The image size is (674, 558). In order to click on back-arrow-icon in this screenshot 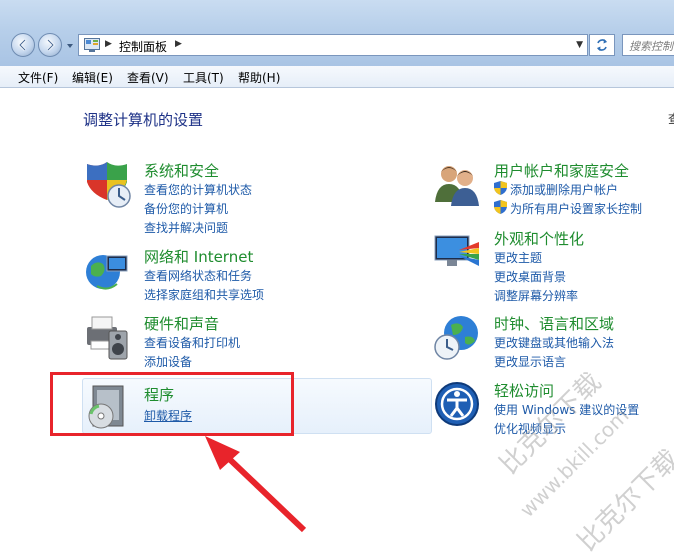, I will do `click(22, 45)`.